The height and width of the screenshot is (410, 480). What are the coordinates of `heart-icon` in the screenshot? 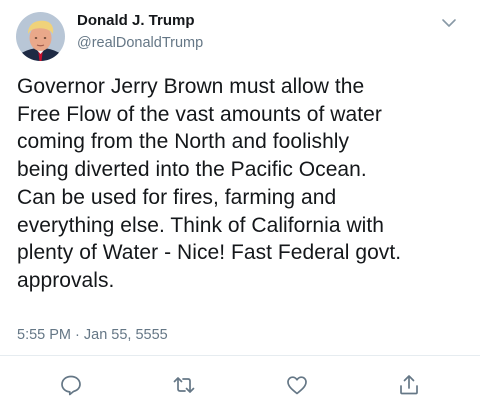 It's located at (297, 385).